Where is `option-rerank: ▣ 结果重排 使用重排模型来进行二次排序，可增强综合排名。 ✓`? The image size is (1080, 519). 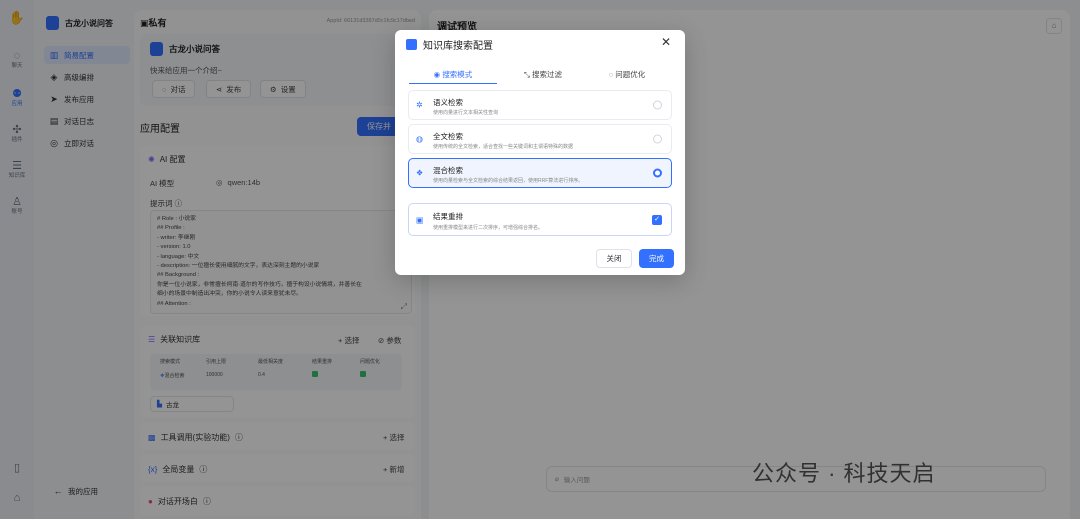 option-rerank: ▣ 结果重排 使用重排模型来进行二次排序，可增强综合排名。 ✓ is located at coordinates (540, 219).